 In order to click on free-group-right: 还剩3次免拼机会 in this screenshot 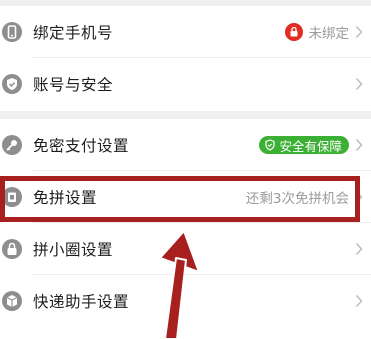, I will do `click(304, 197)`.